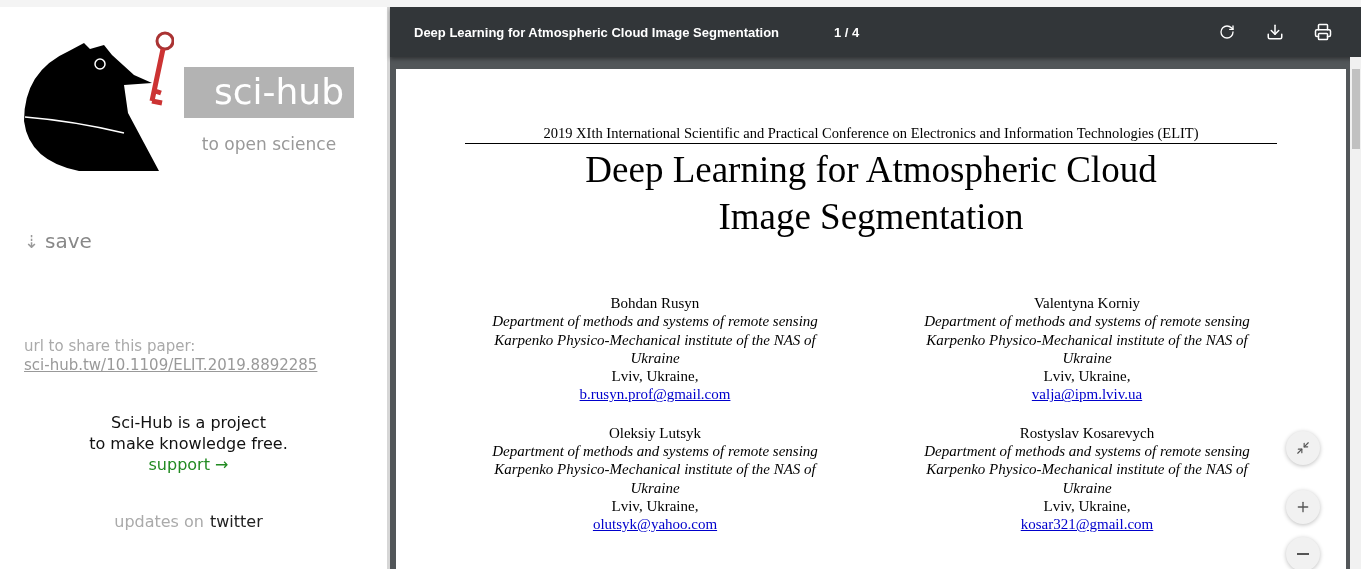 This screenshot has width=1361, height=569. Describe the element at coordinates (236, 521) in the screenshot. I see `twitter-link: twitter` at that location.